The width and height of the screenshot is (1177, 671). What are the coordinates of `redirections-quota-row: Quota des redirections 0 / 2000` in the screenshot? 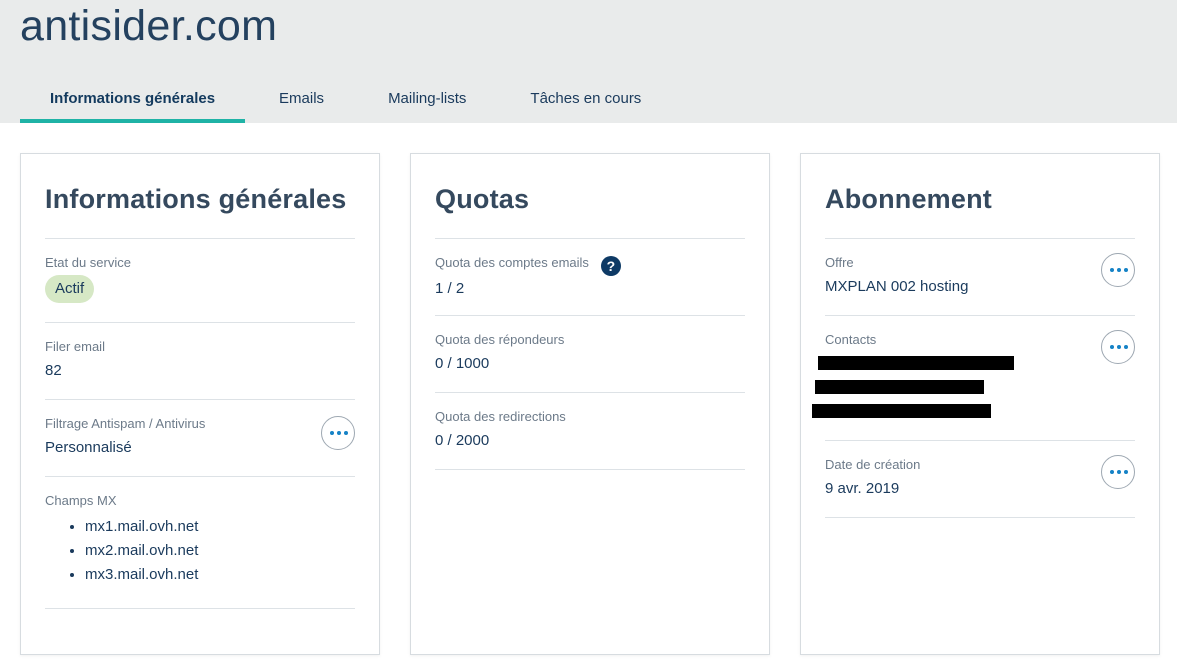 It's located at (590, 431).